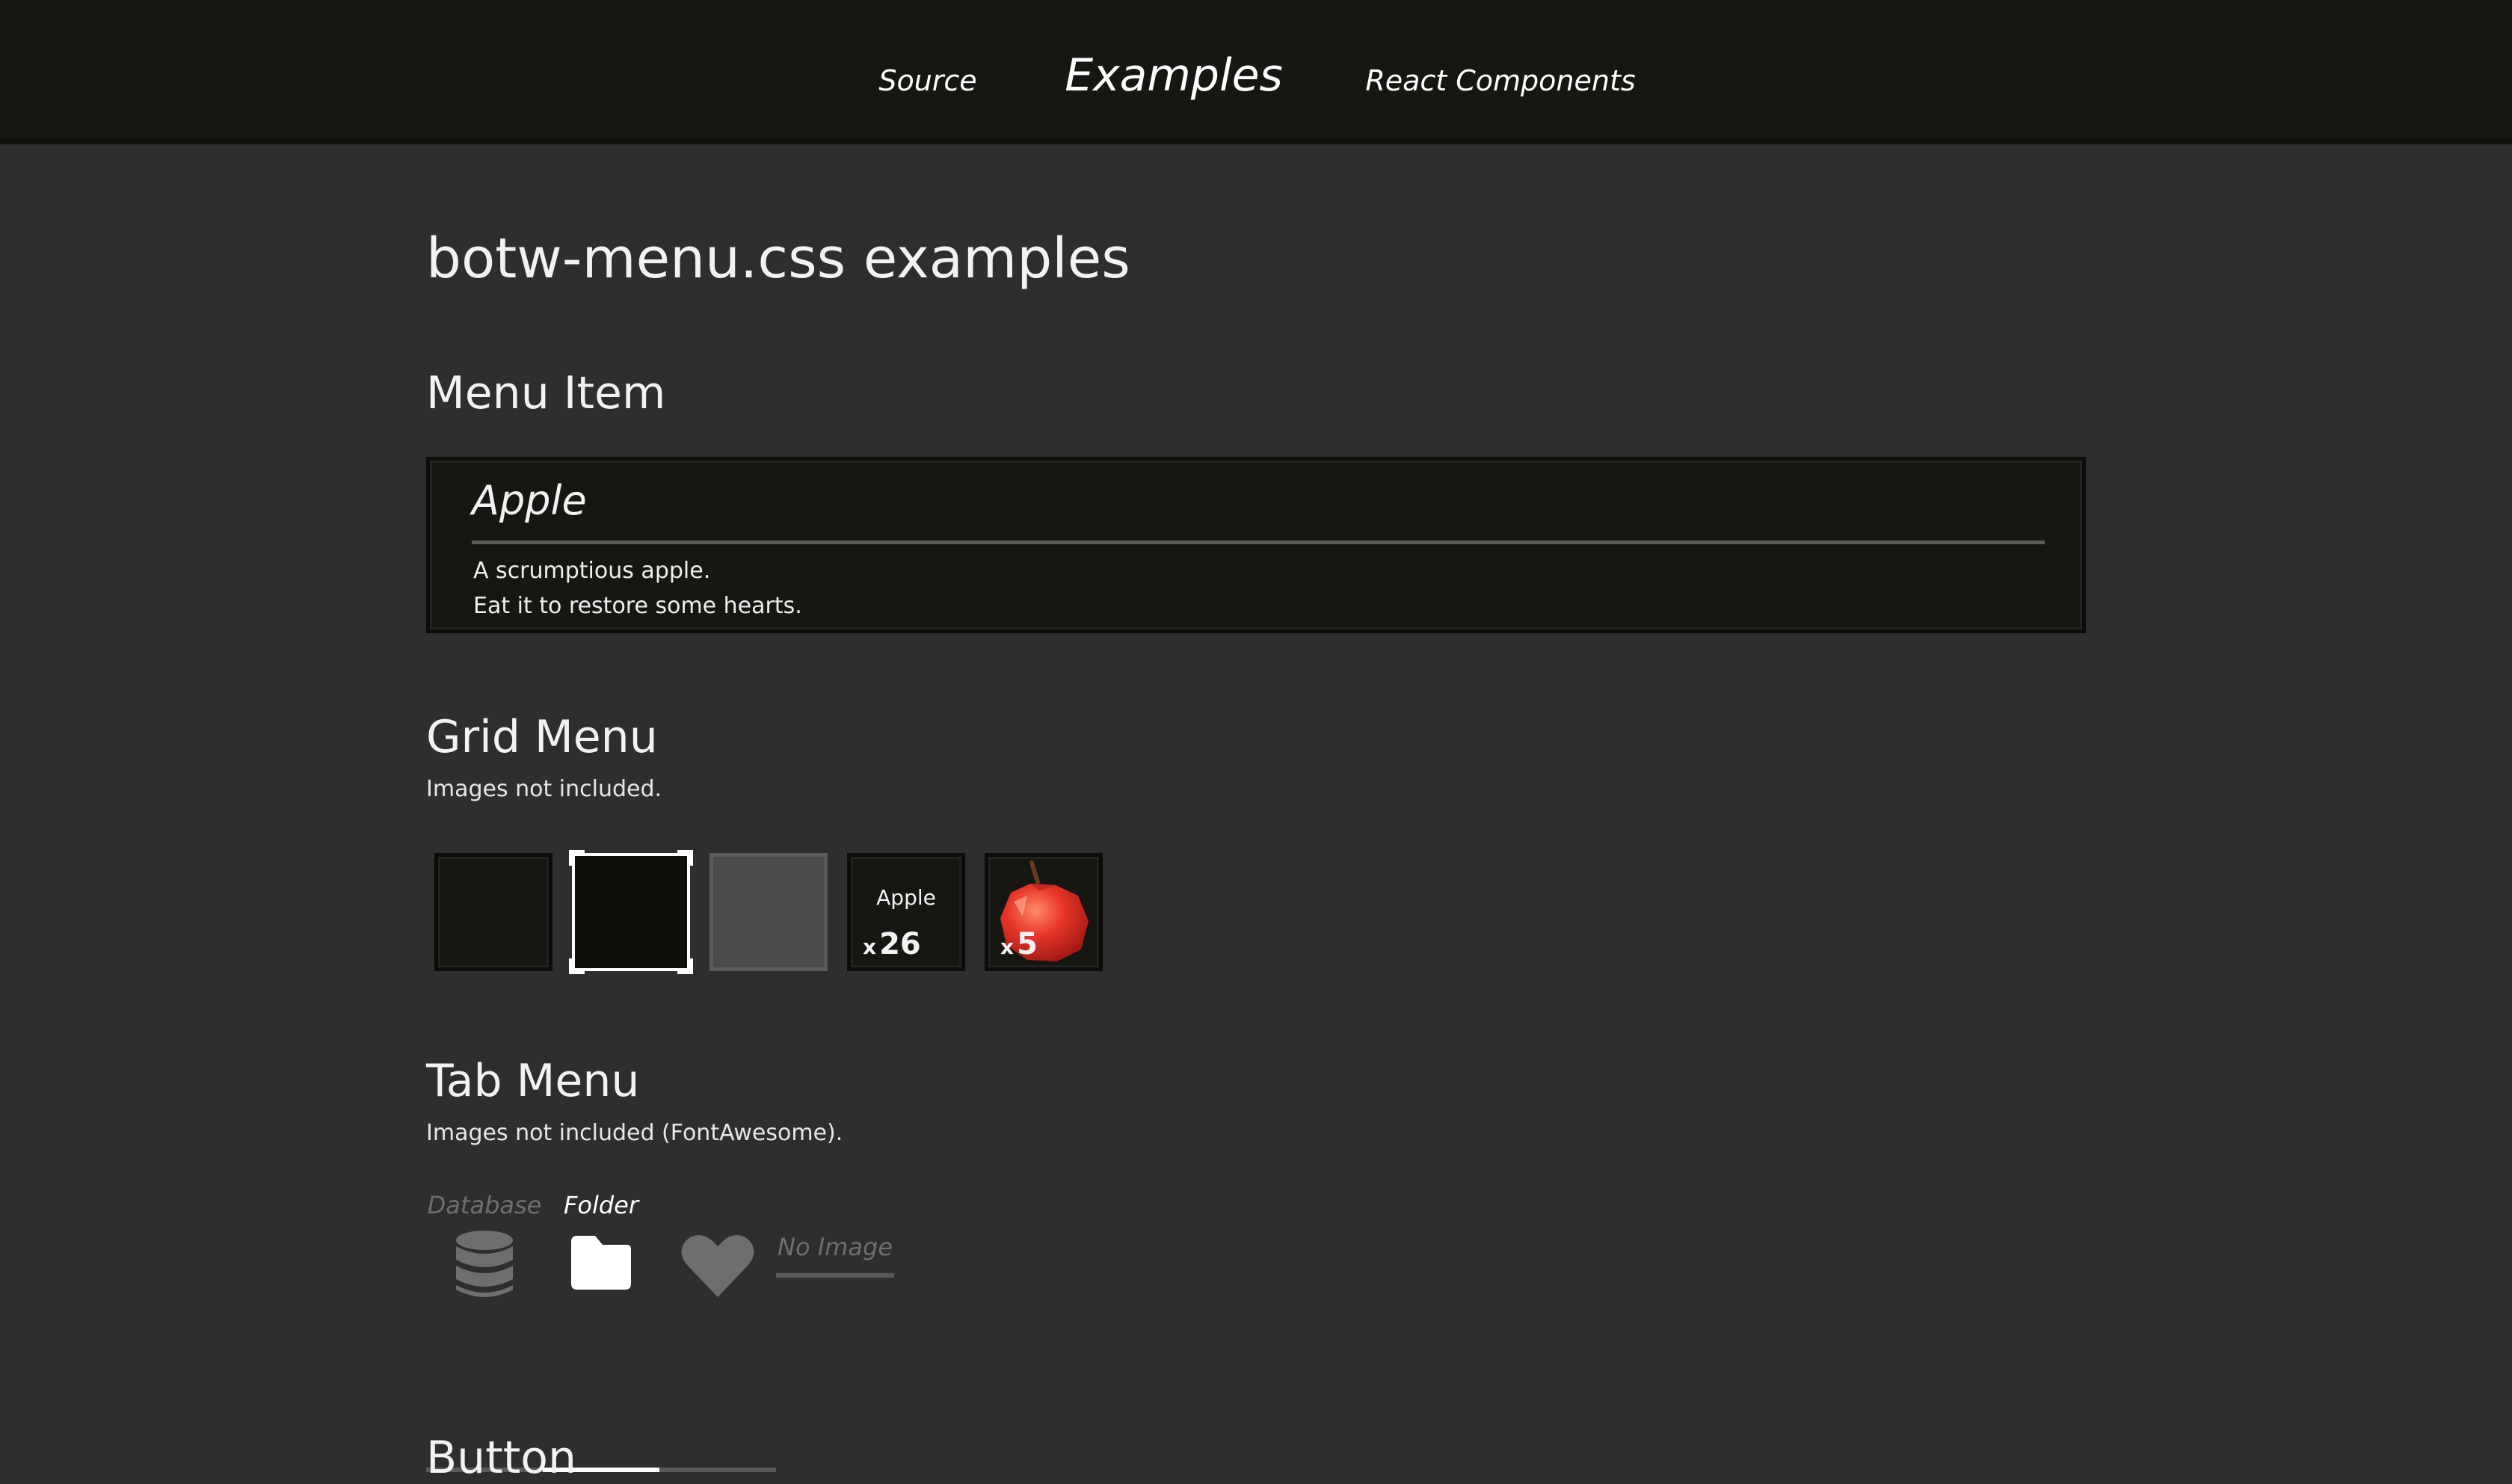 This screenshot has width=2512, height=1484. I want to click on section-title-button: Button, so click(501, 1458).